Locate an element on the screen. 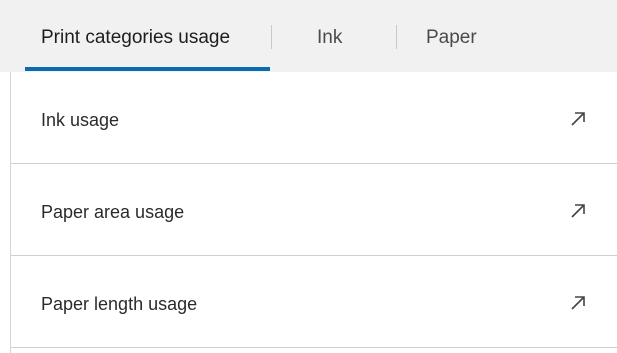 The width and height of the screenshot is (617, 353). list-item-label: Paper area usage is located at coordinates (113, 212).